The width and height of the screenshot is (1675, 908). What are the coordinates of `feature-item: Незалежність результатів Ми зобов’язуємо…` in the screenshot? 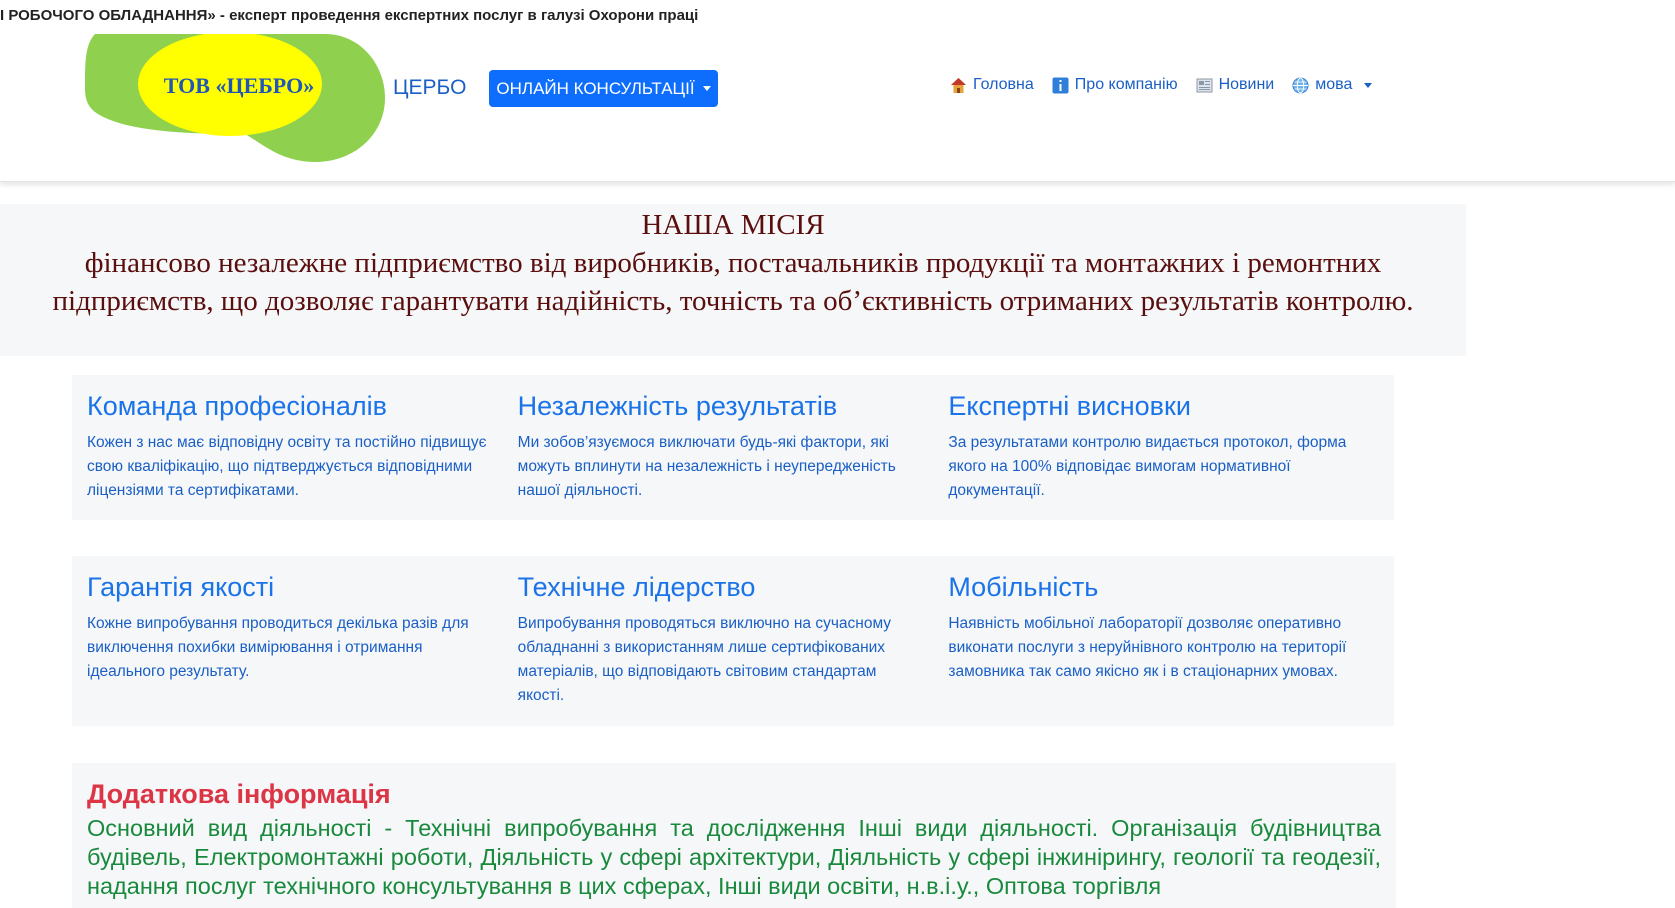 It's located at (733, 446).